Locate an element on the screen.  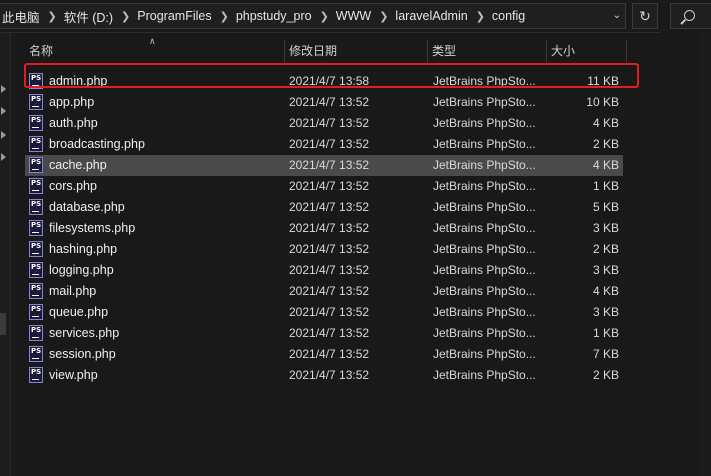
file-name: auth.php is located at coordinates (73, 123).